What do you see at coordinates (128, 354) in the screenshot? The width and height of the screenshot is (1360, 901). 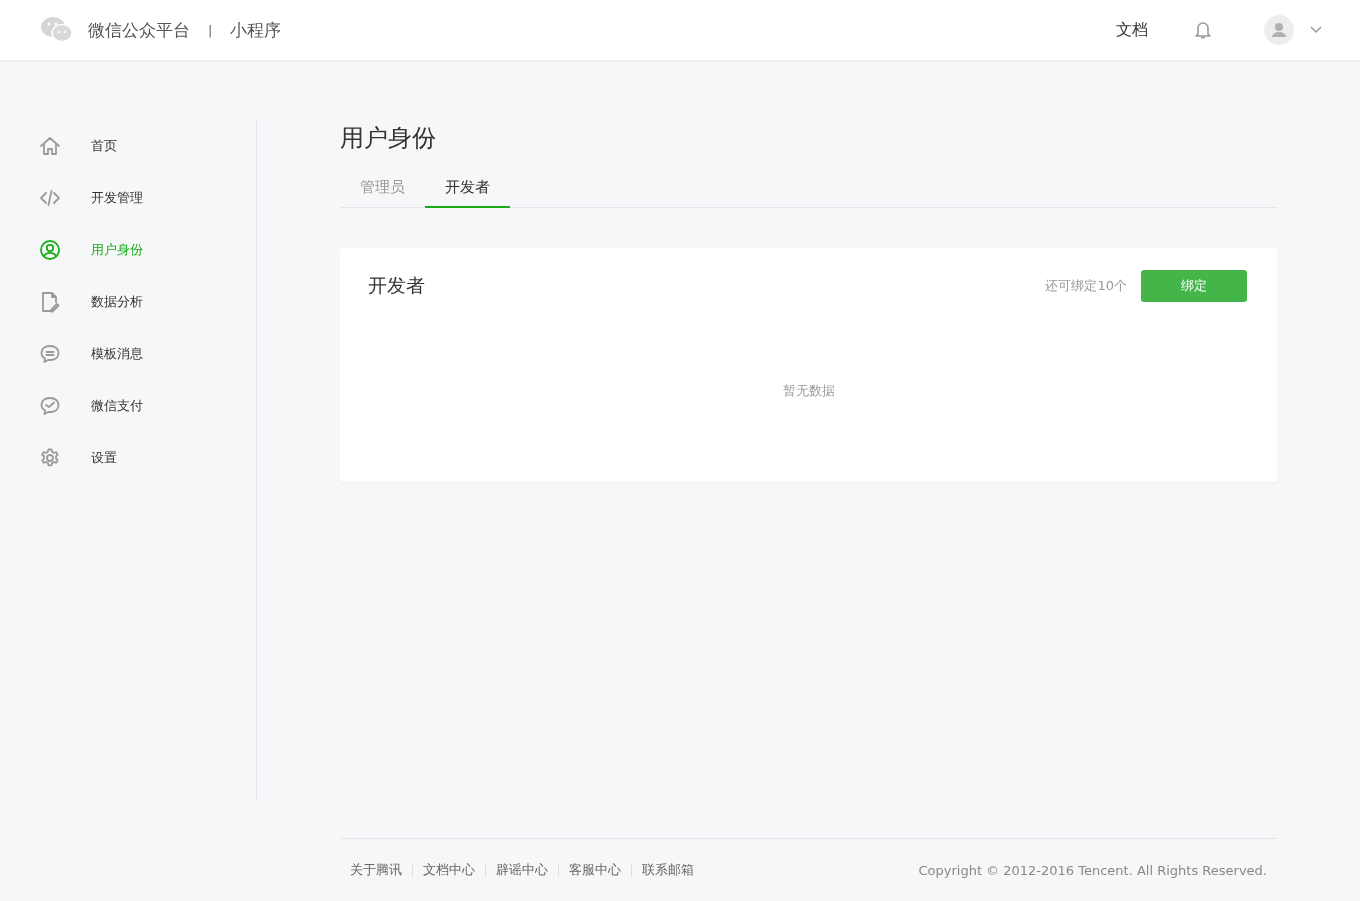 I see `sidebar-item: 模板消息` at bounding box center [128, 354].